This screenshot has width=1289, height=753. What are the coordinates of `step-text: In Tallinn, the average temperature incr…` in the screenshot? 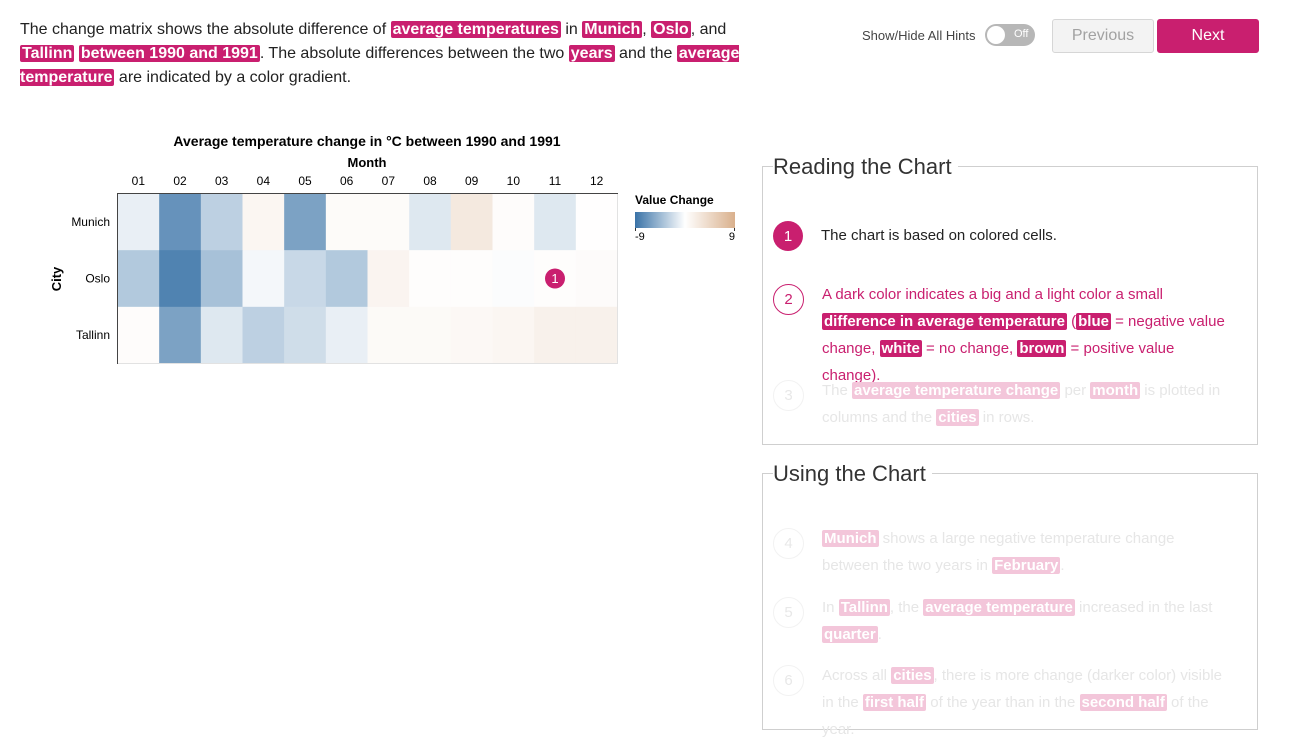 It's located at (1027, 621).